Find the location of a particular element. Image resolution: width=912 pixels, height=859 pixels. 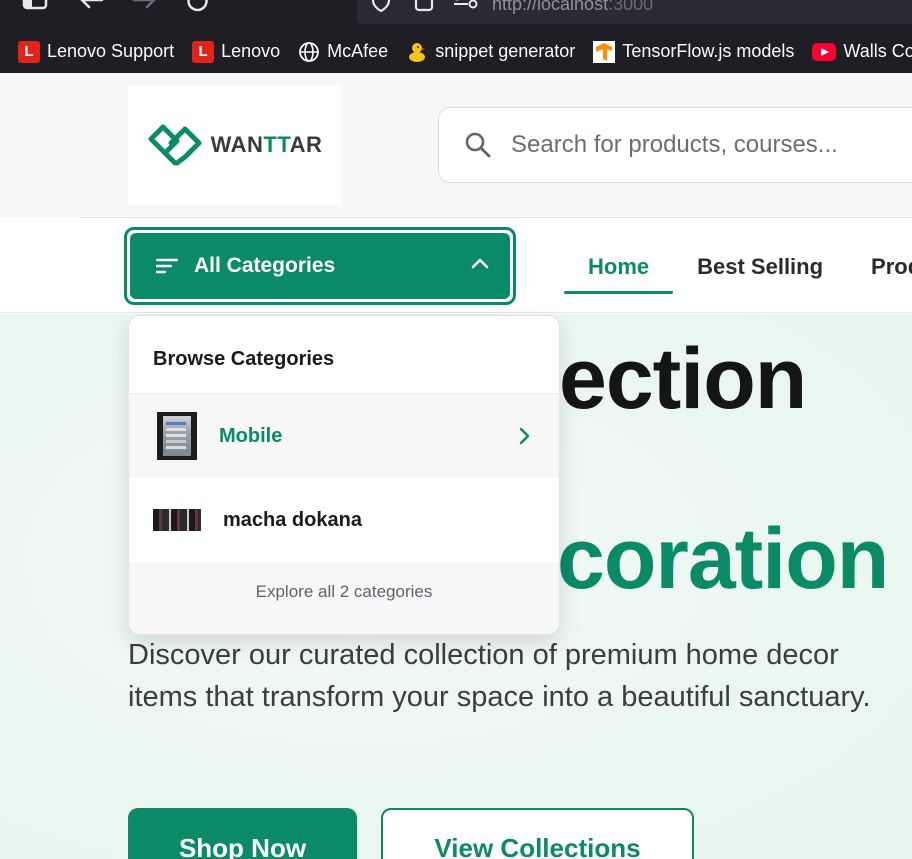

all-categories-label: All Categories is located at coordinates (265, 265).